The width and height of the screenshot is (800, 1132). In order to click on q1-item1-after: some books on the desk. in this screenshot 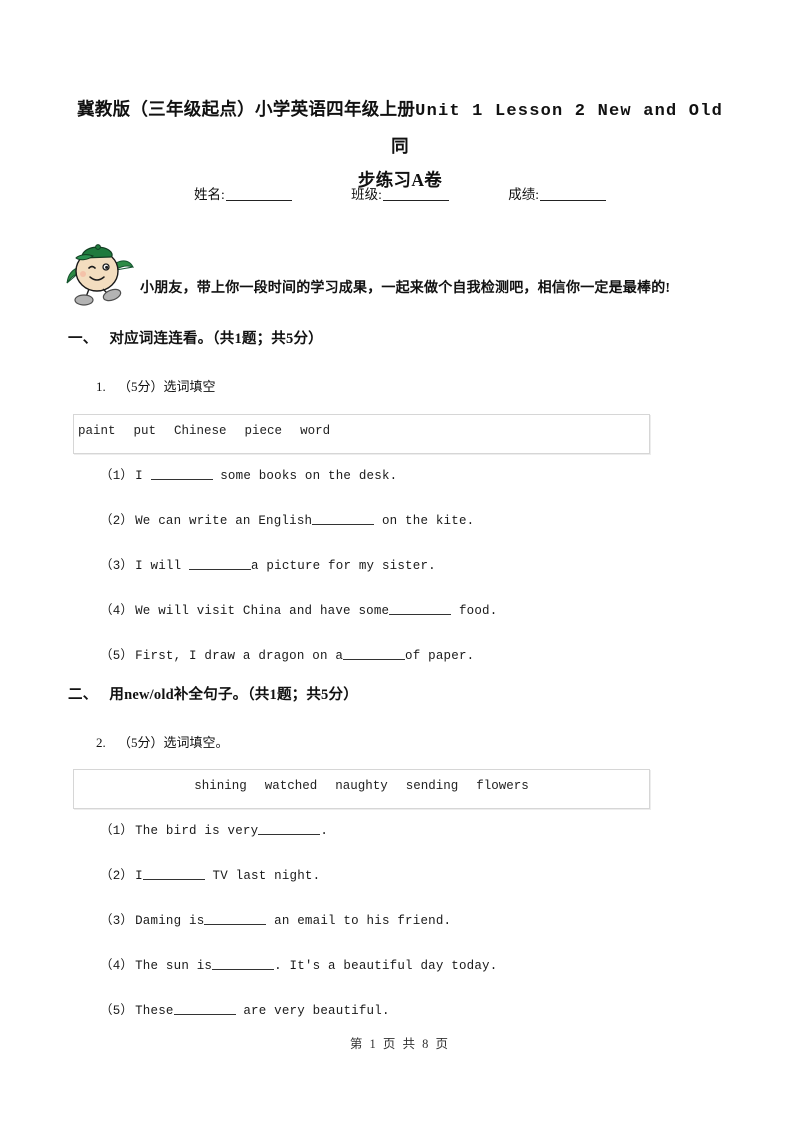, I will do `click(305, 476)`.